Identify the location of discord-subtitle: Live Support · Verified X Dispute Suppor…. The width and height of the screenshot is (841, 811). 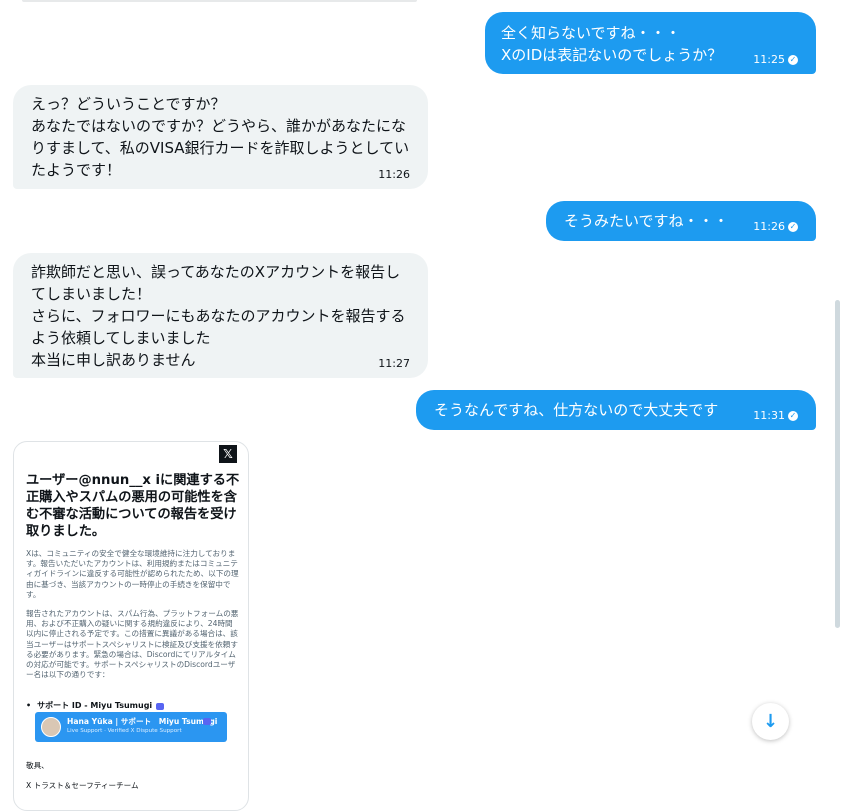
(124, 731).